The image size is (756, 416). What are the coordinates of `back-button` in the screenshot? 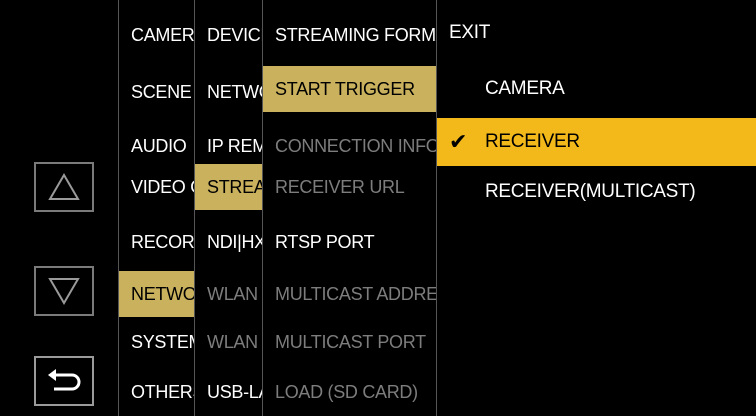 It's located at (64, 381).